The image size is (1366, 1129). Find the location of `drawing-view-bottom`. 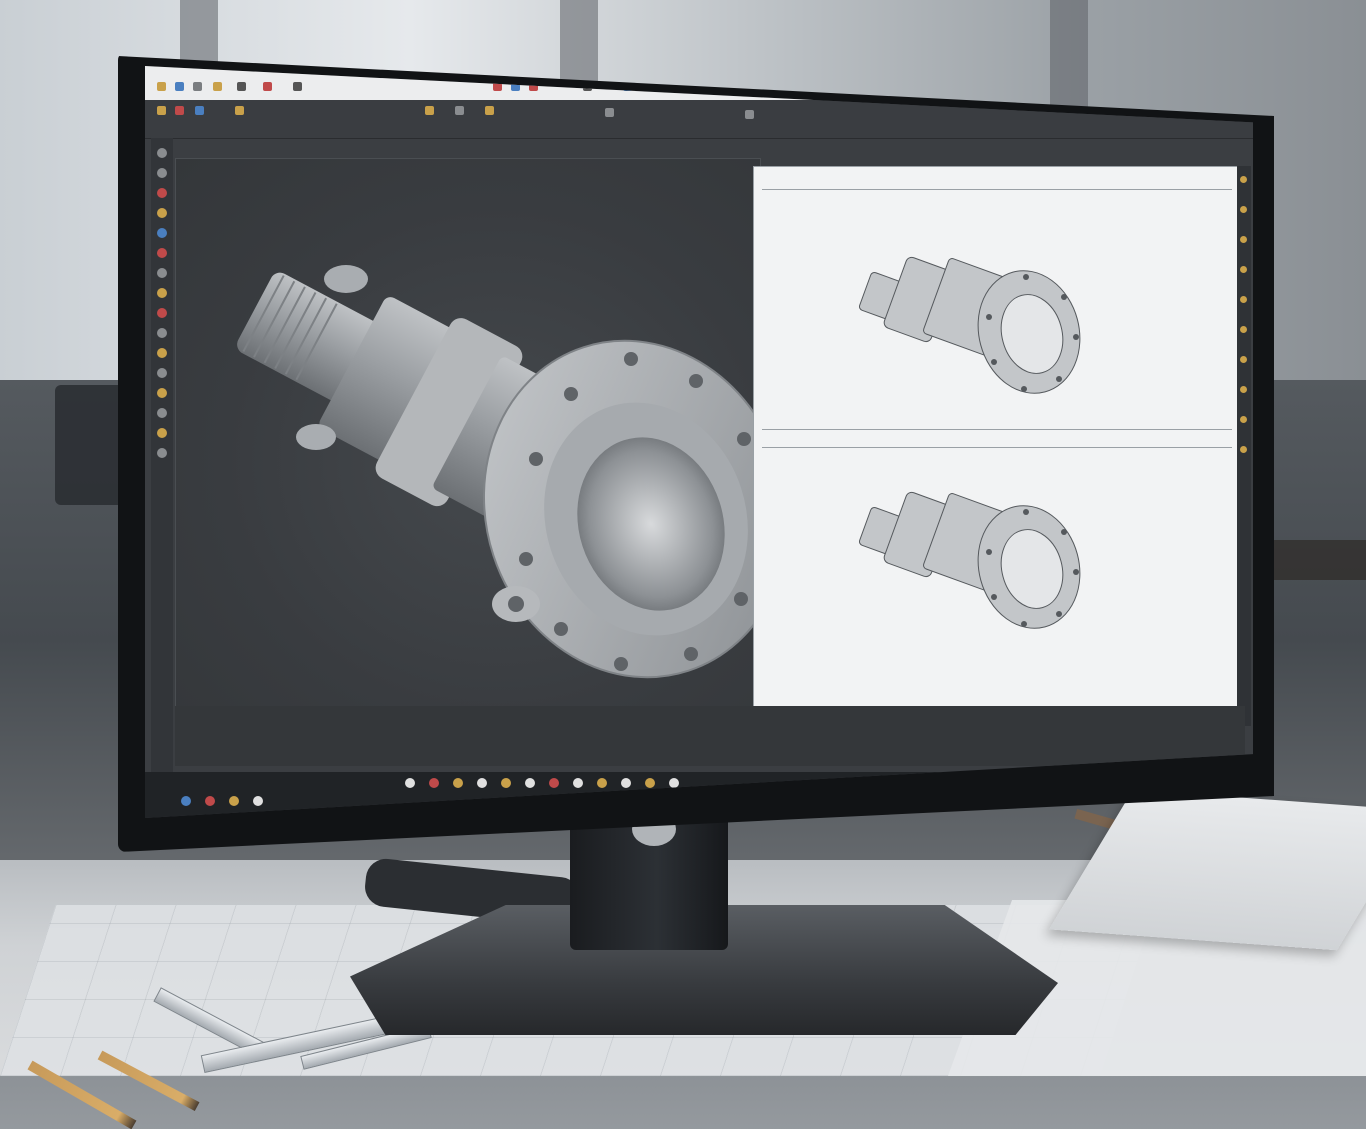

drawing-view-bottom is located at coordinates (969, 560).